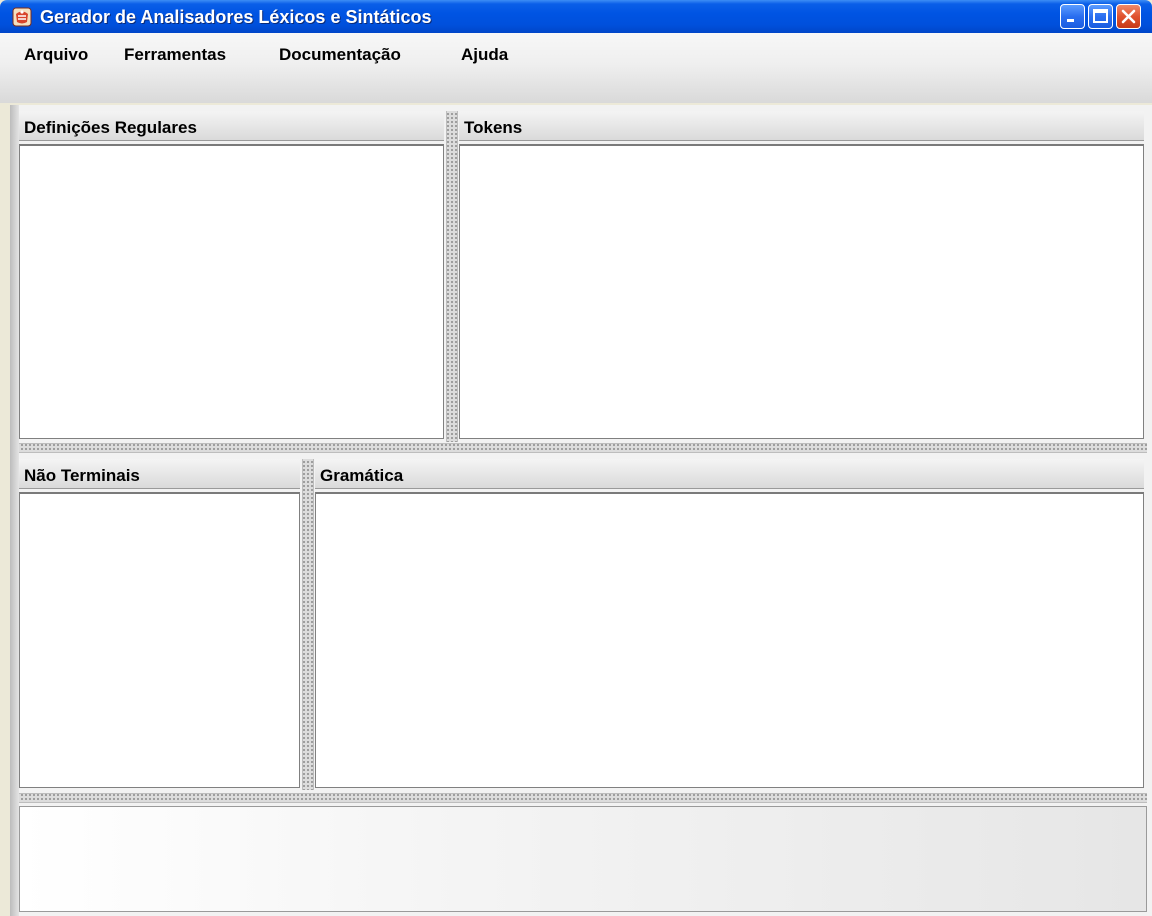 This screenshot has width=1152, height=916. Describe the element at coordinates (729, 474) in the screenshot. I see `grammar-header: Gramática` at that location.